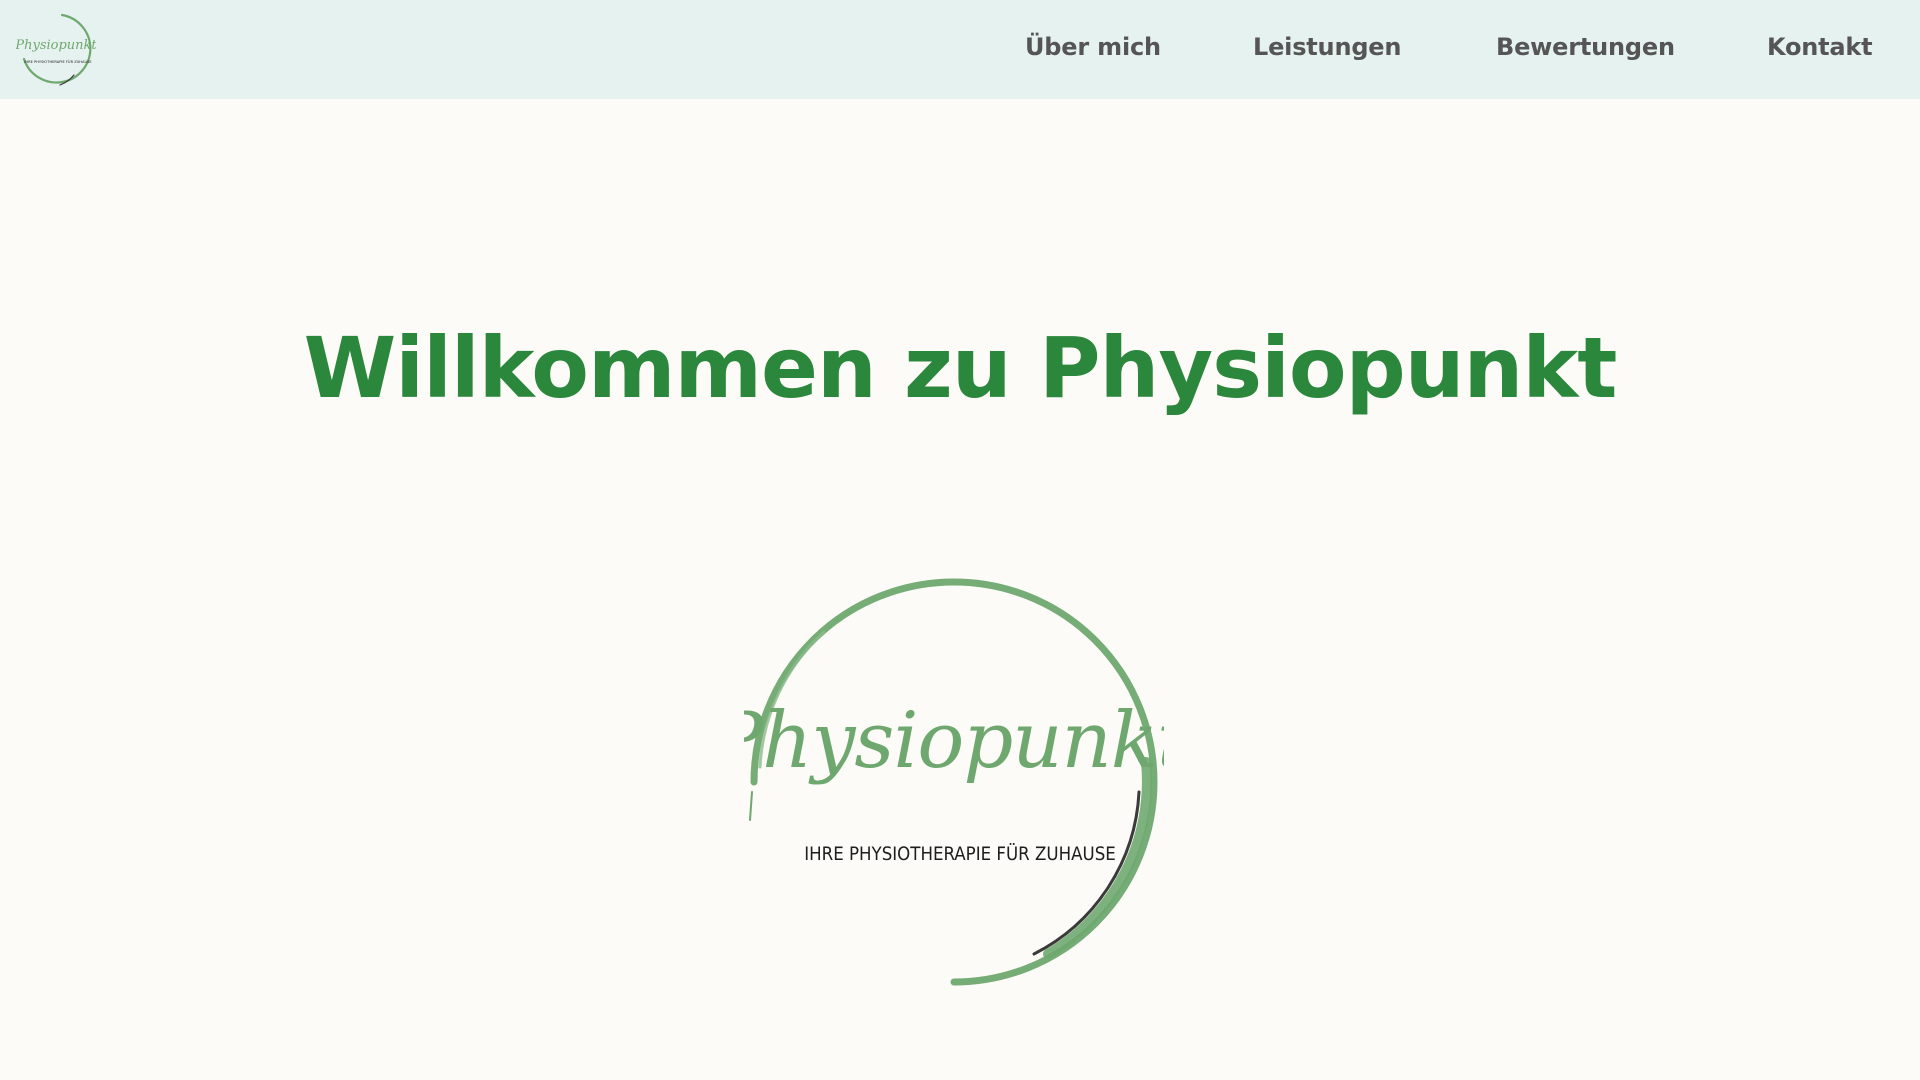 The width and height of the screenshot is (1920, 1080). I want to click on nav-link-bewertungen: Bewertungen, so click(1585, 47).